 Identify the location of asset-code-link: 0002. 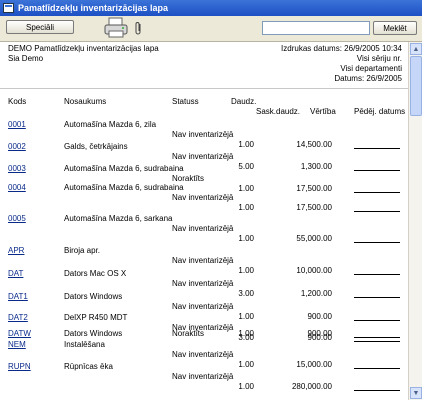
(17, 146).